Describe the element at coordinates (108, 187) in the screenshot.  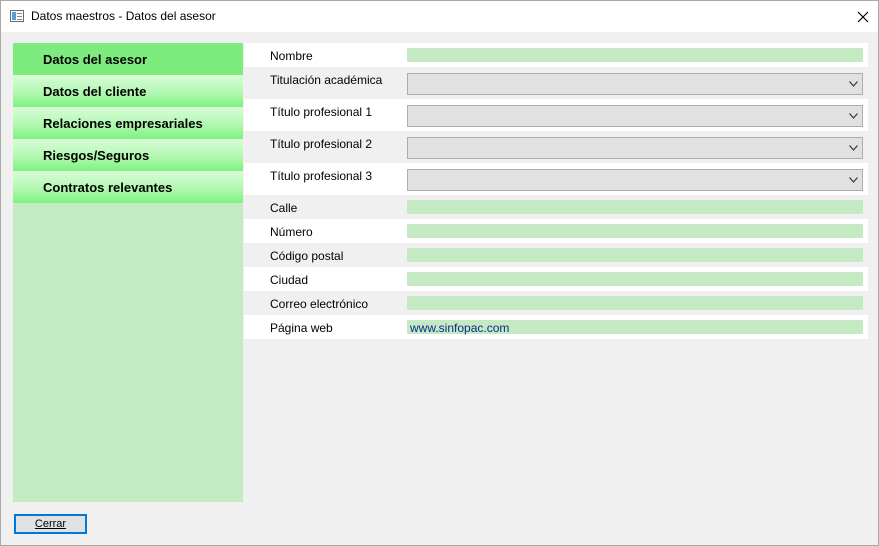
I see `nav-item-label: Contratos relevantes` at that location.